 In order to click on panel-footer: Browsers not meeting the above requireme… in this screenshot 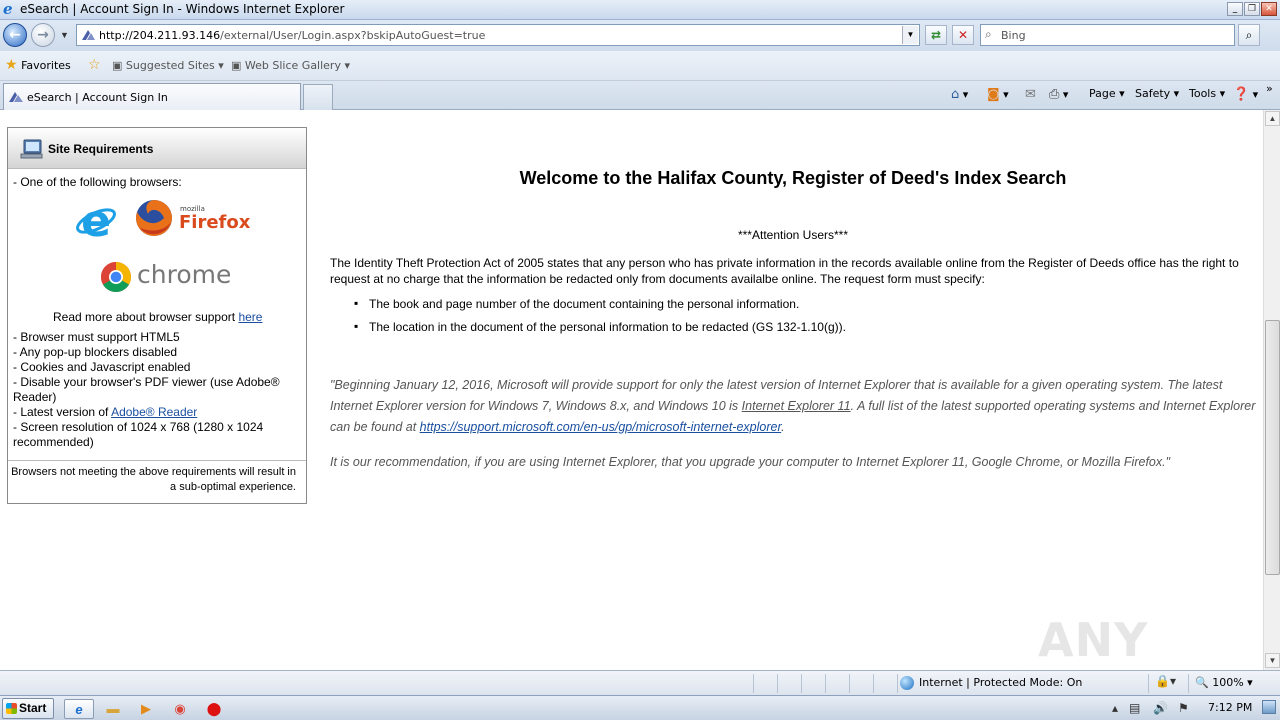, I will do `click(157, 476)`.